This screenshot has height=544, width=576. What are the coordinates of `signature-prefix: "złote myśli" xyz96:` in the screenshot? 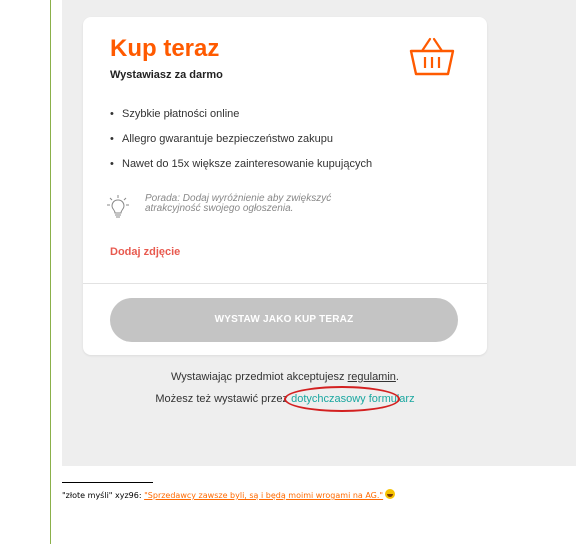 It's located at (103, 495).